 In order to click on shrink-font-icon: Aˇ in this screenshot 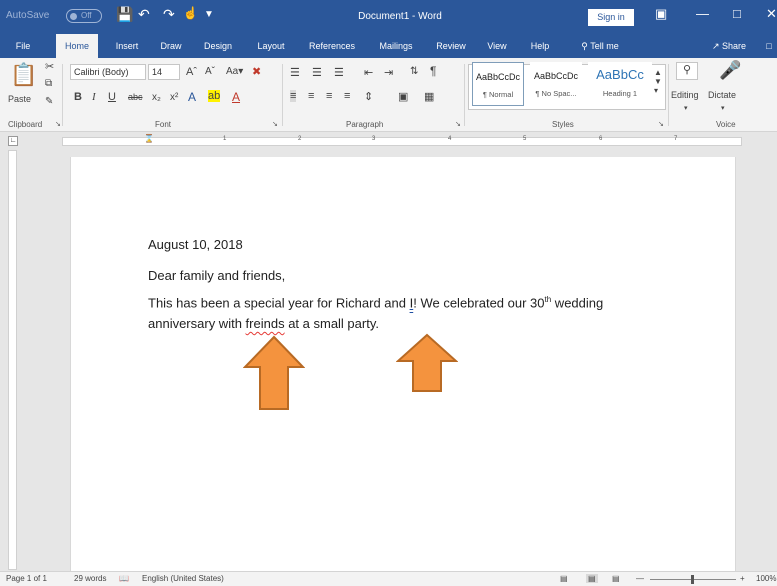, I will do `click(210, 71)`.